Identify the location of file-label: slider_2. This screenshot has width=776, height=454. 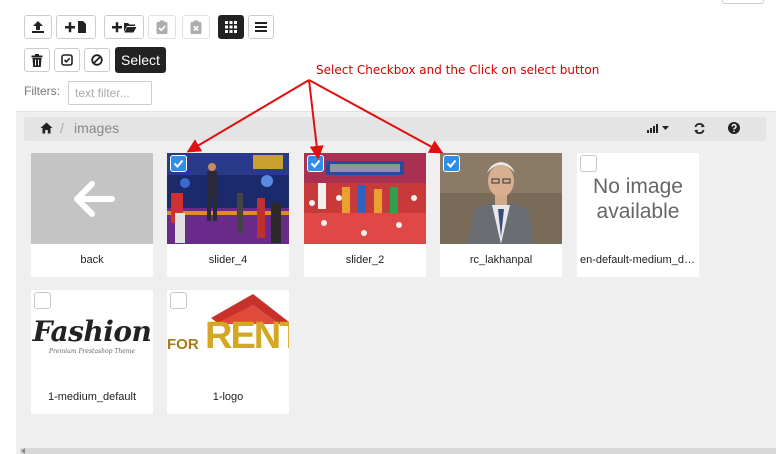
(365, 260).